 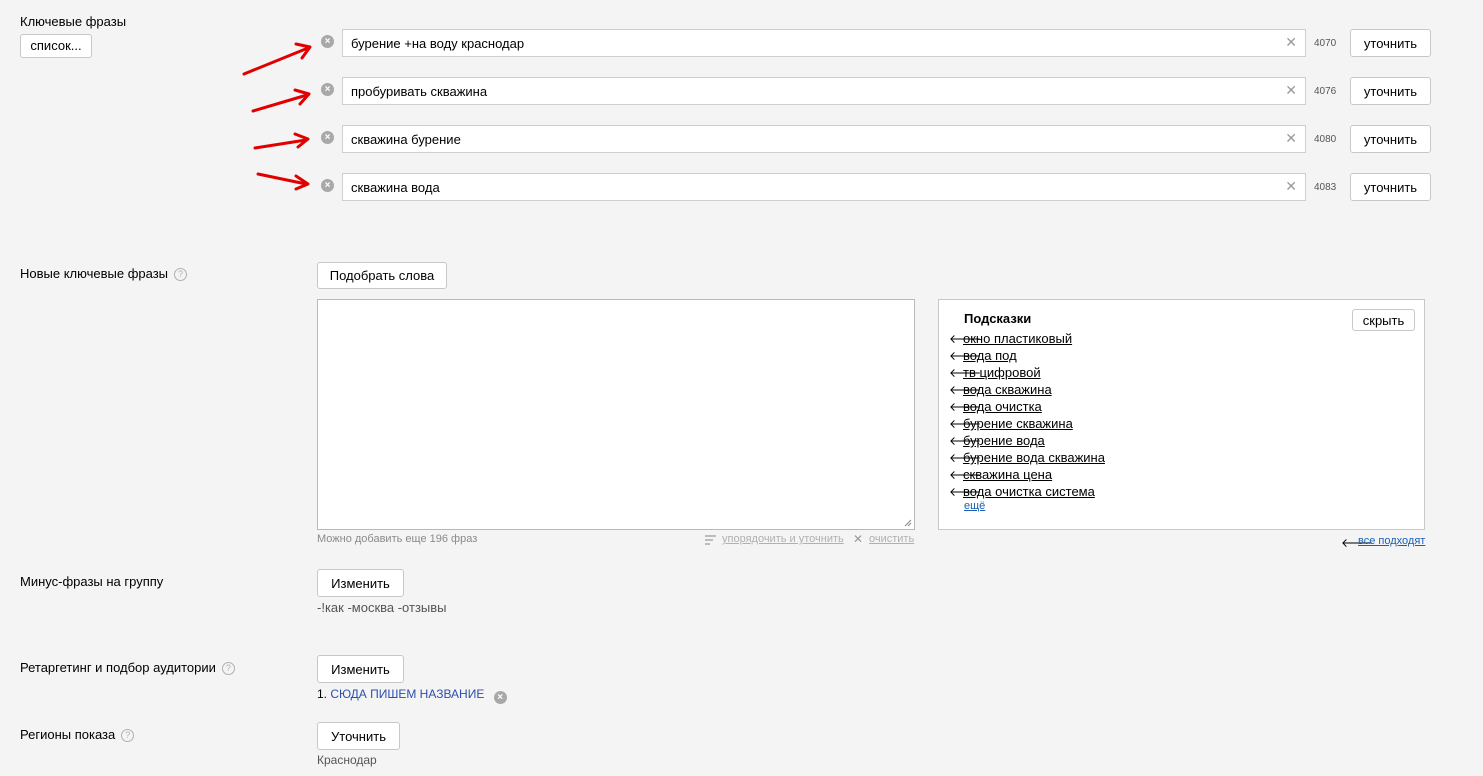 I want to click on keyword-text: скважина вода, so click(x=395, y=187).